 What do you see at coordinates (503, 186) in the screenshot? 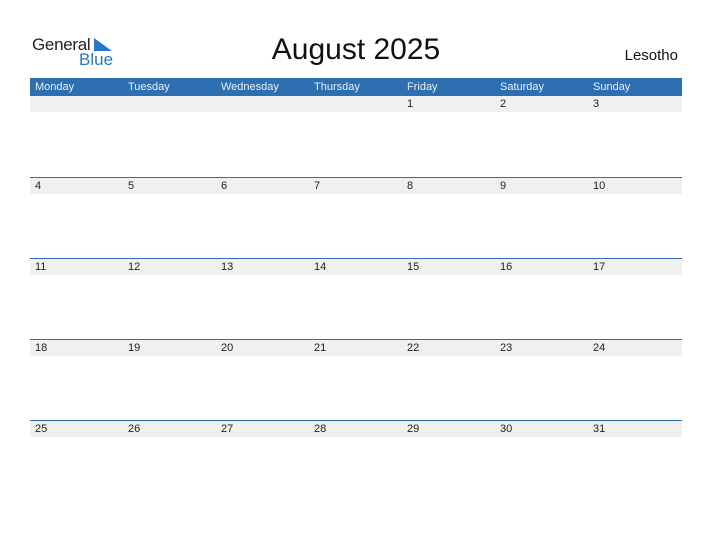
I see `day-cell: 9` at bounding box center [503, 186].